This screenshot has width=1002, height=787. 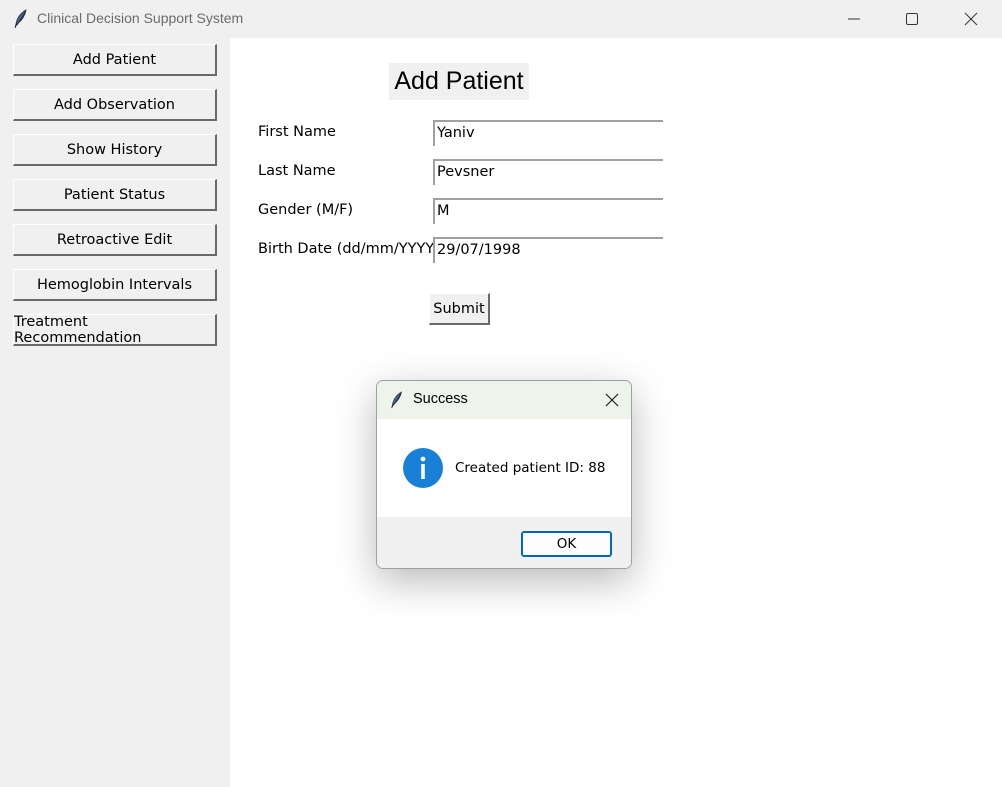 What do you see at coordinates (115, 60) in the screenshot?
I see `sidebar-item-add-patient: Add Patient` at bounding box center [115, 60].